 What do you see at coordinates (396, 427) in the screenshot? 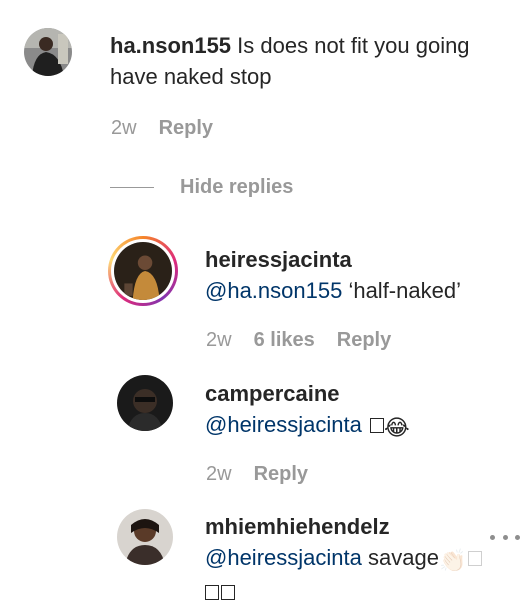
I see `laughing-emoji-icon: 😂` at bounding box center [396, 427].